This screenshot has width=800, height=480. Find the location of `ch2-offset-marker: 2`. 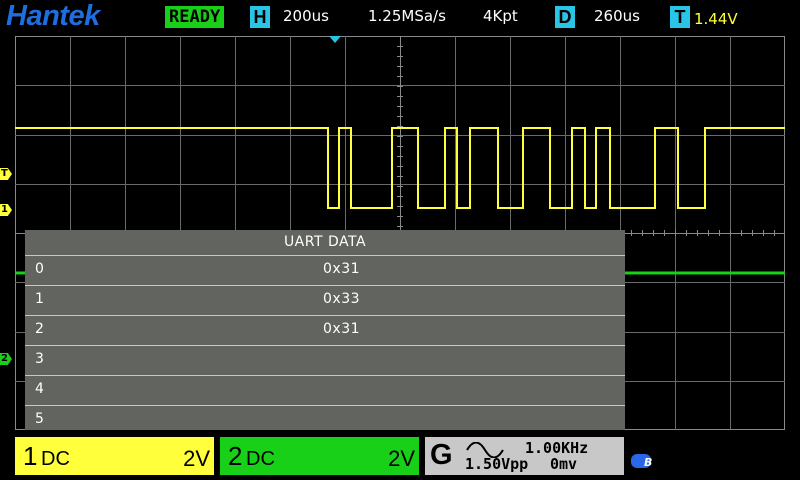

ch2-offset-marker: 2 is located at coordinates (6, 359).